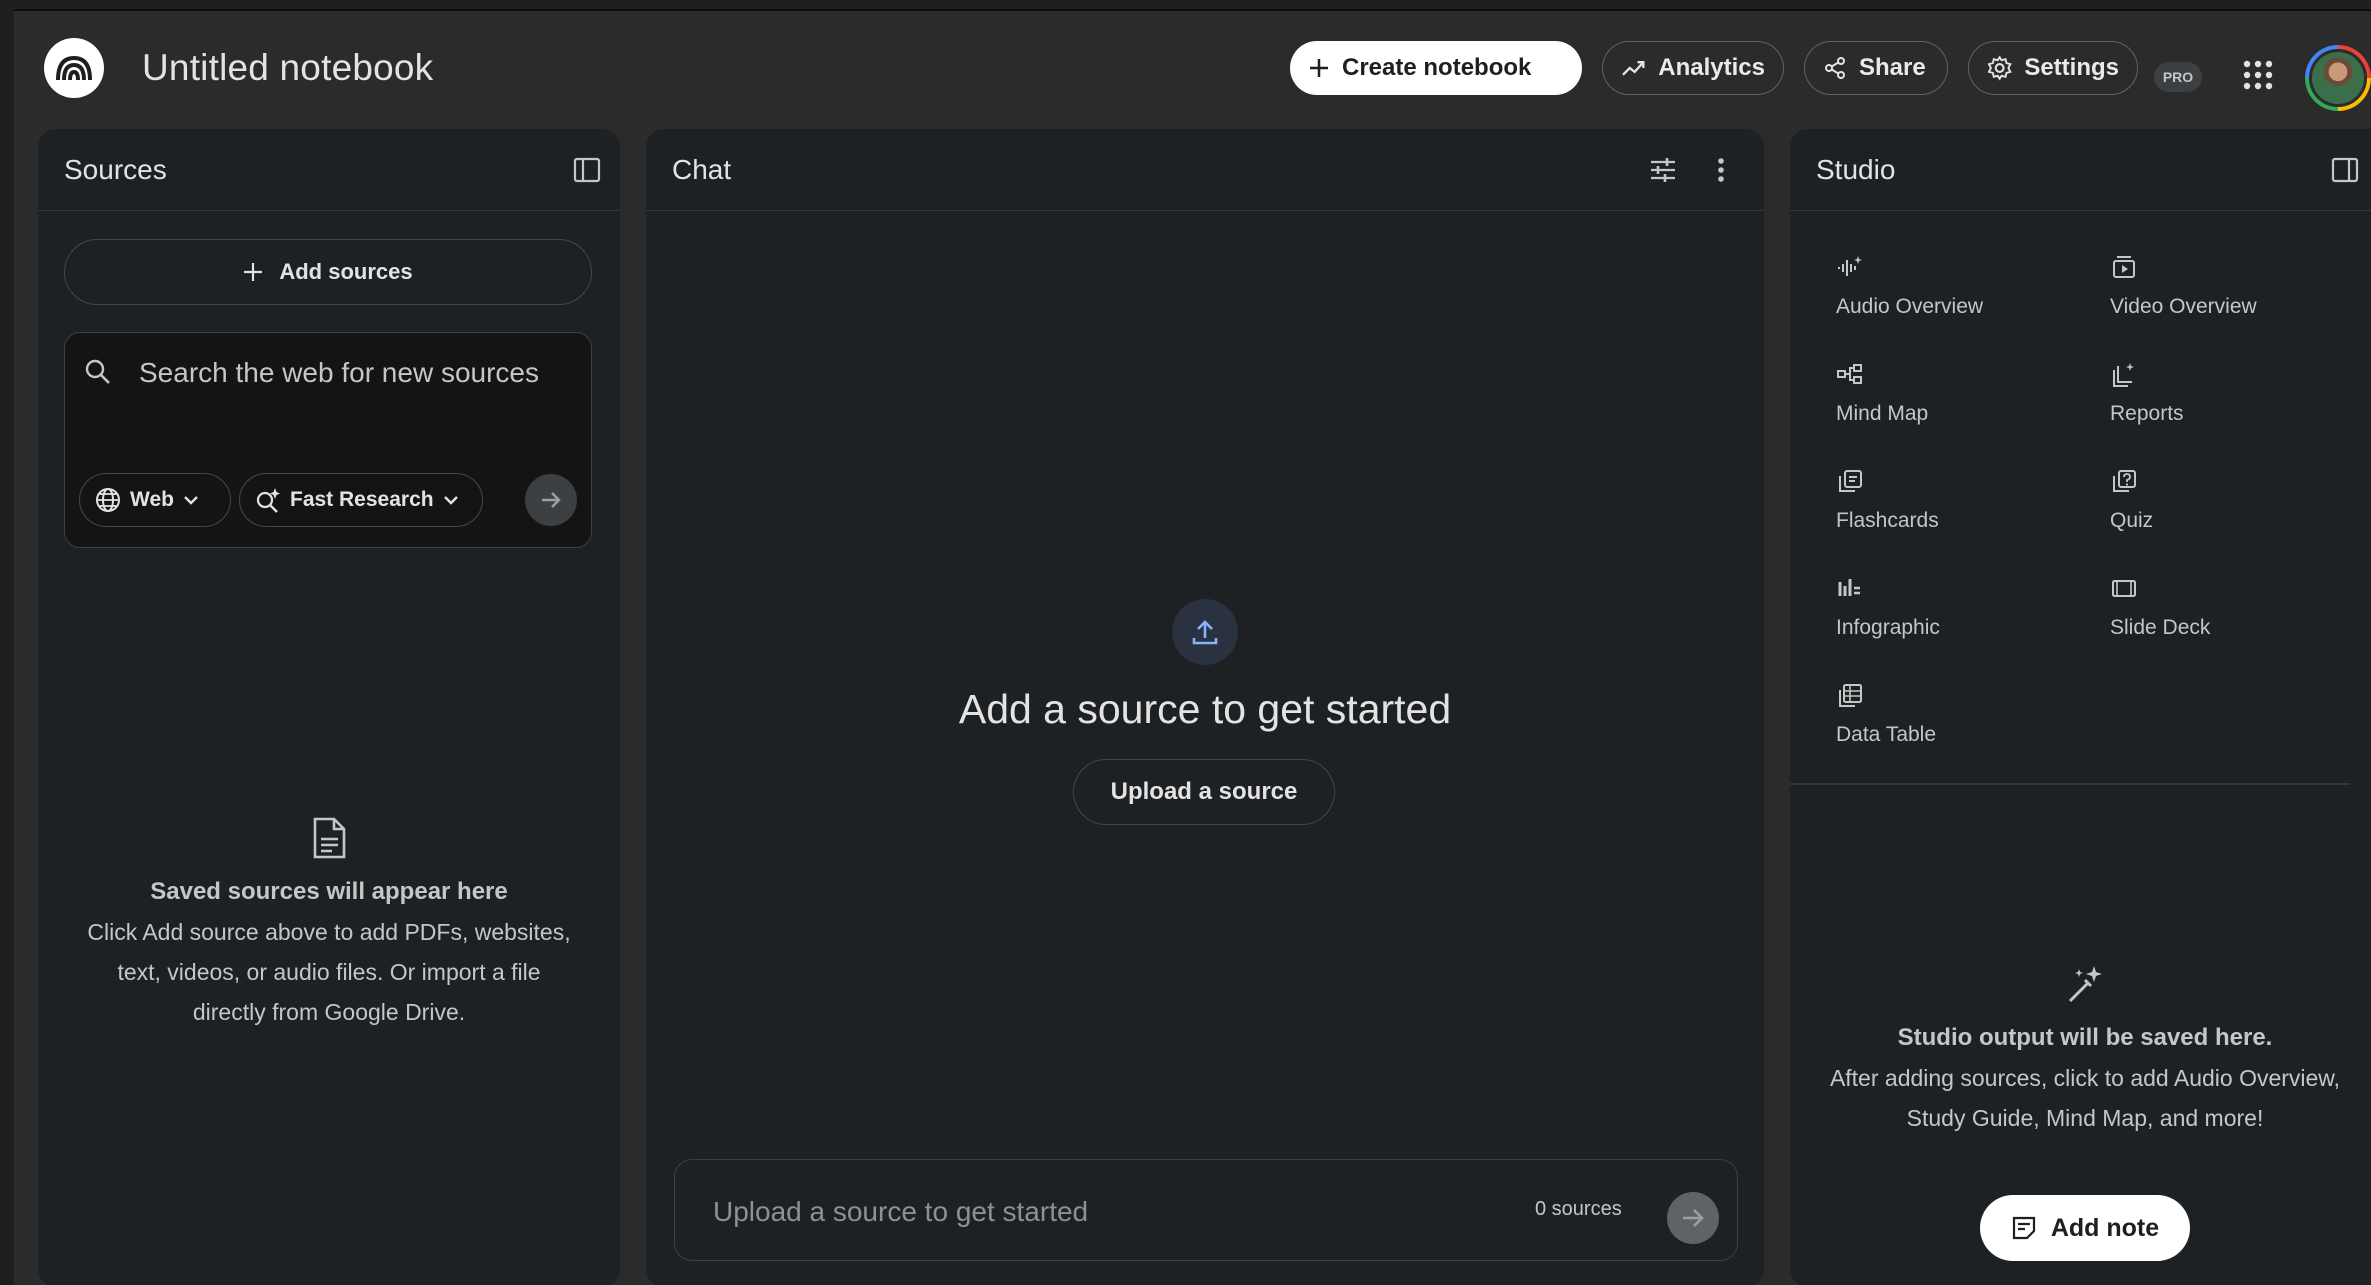  I want to click on research-spark-icon, so click(268, 500).